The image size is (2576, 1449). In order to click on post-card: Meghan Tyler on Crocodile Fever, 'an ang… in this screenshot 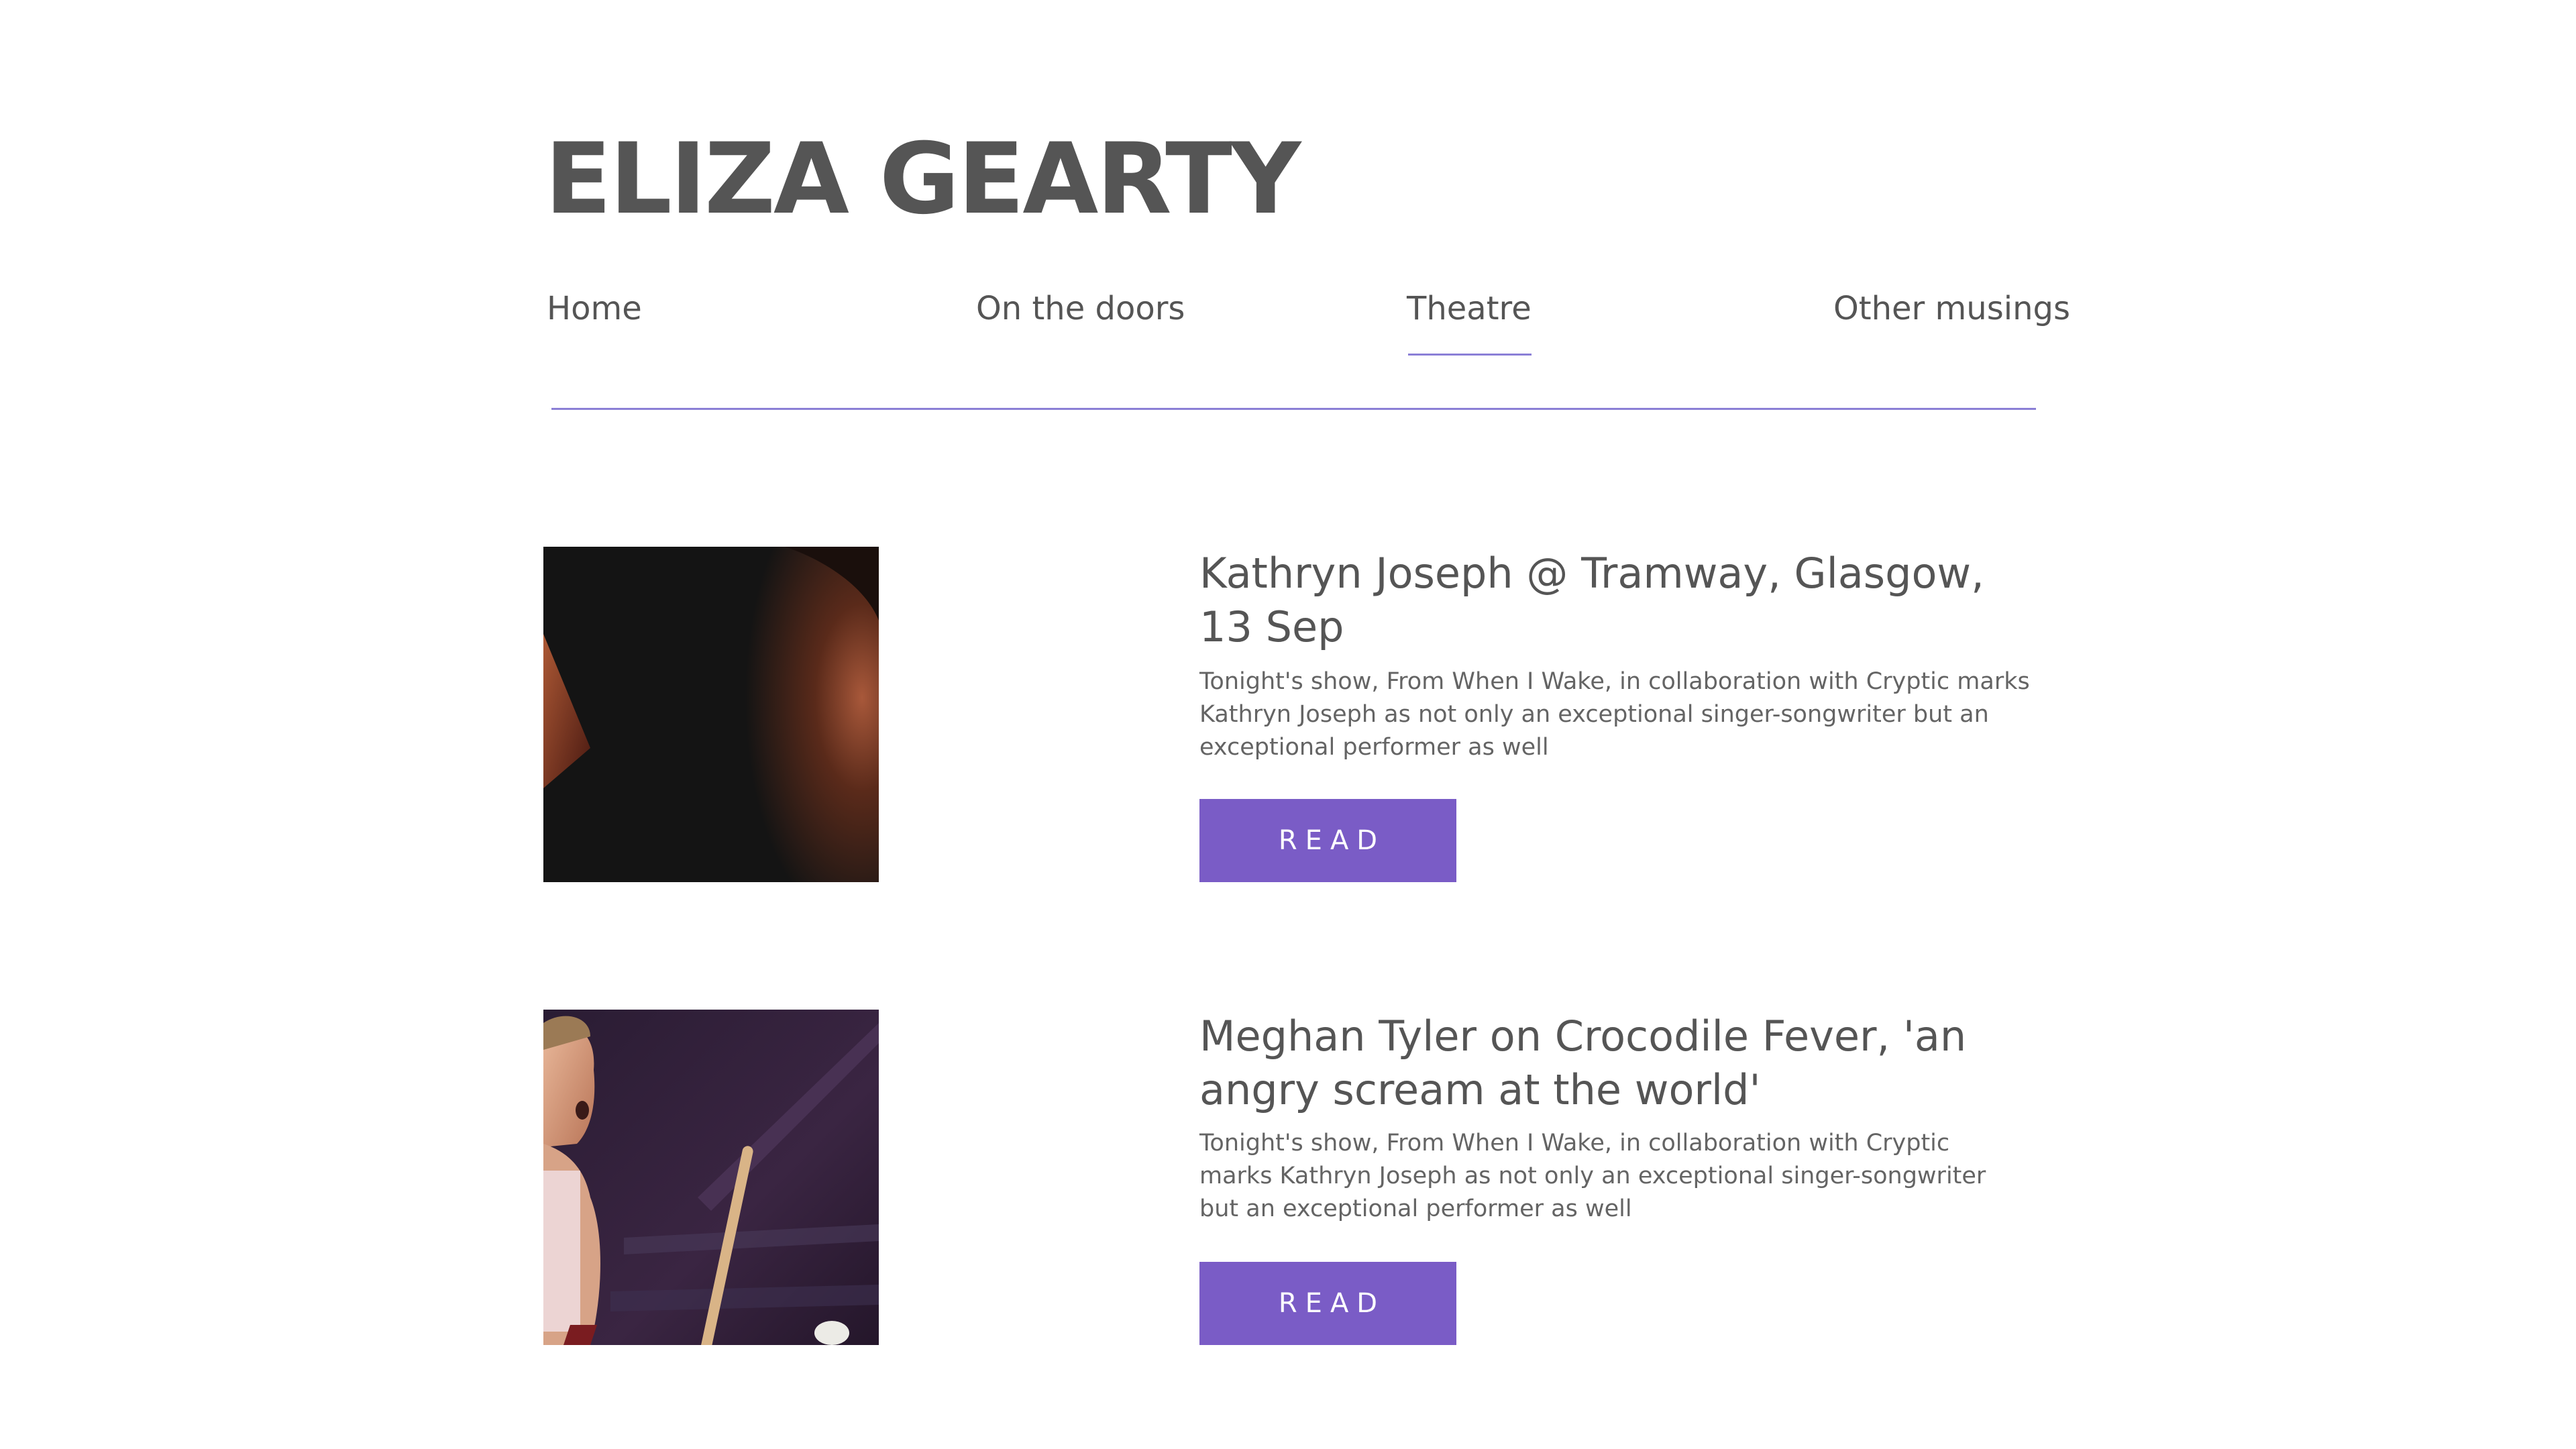, I will do `click(1304, 1177)`.